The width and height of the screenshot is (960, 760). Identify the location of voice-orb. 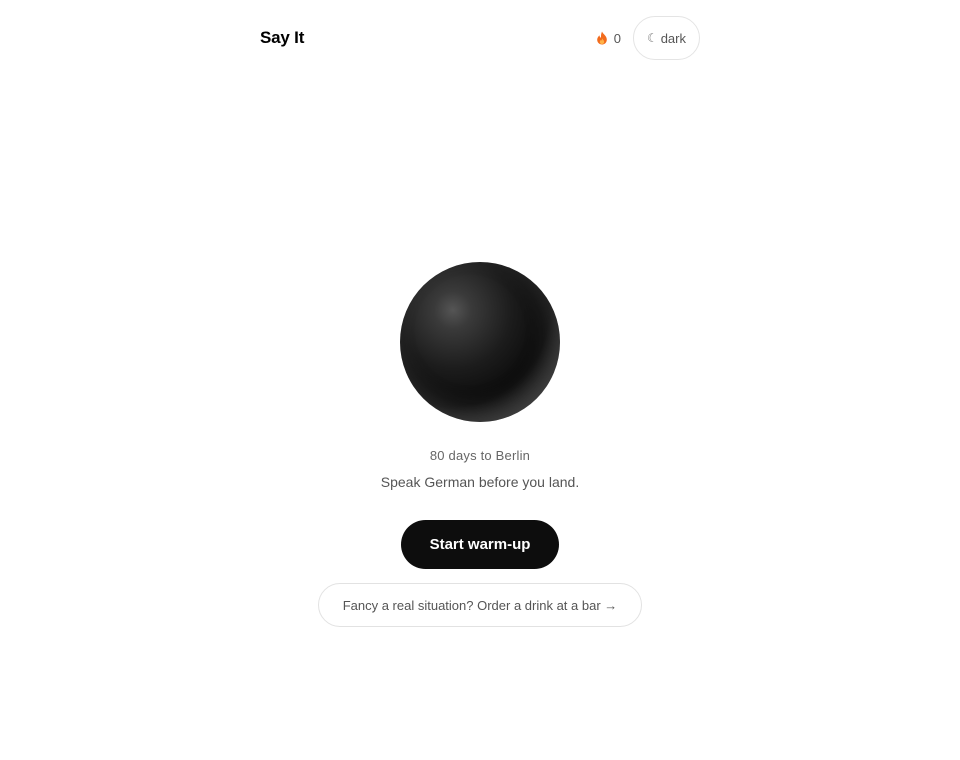
(480, 342).